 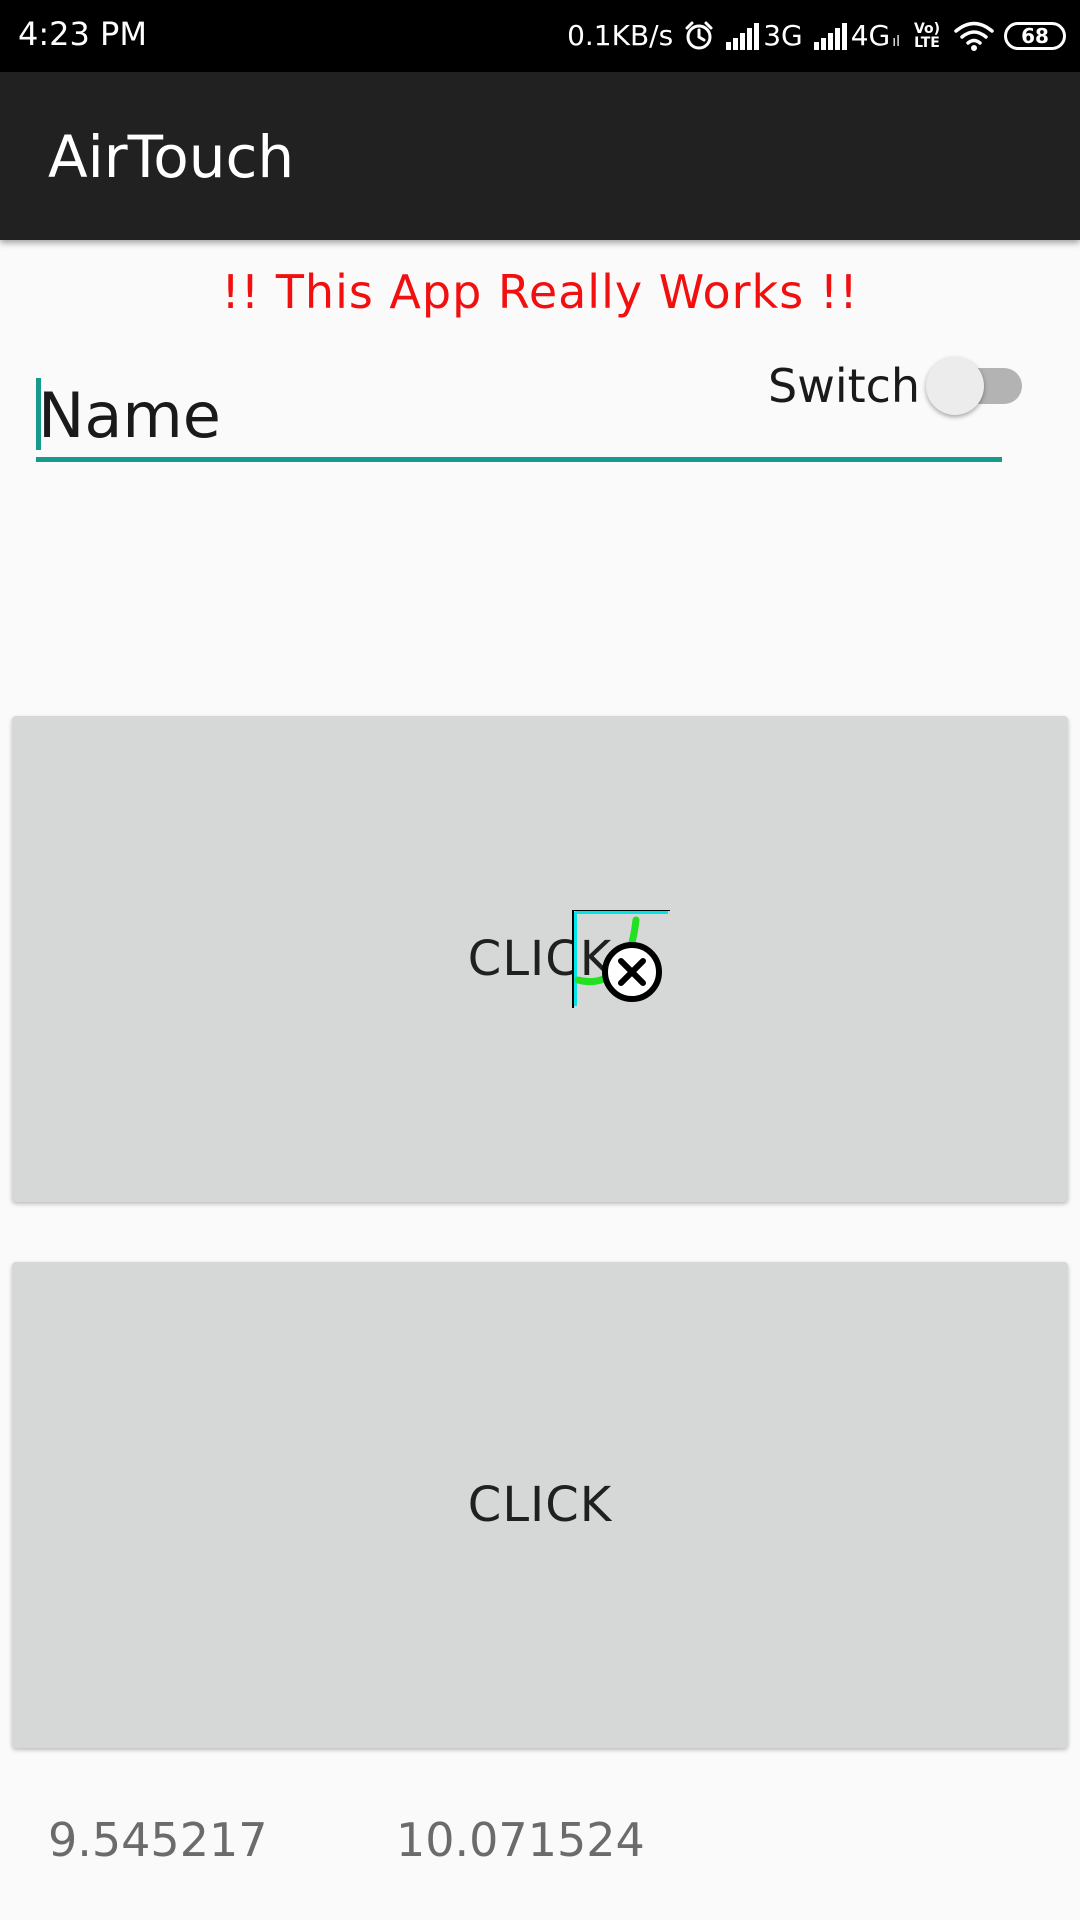 What do you see at coordinates (896, 42) in the screenshot?
I see `sim2-arrows: ıl` at bounding box center [896, 42].